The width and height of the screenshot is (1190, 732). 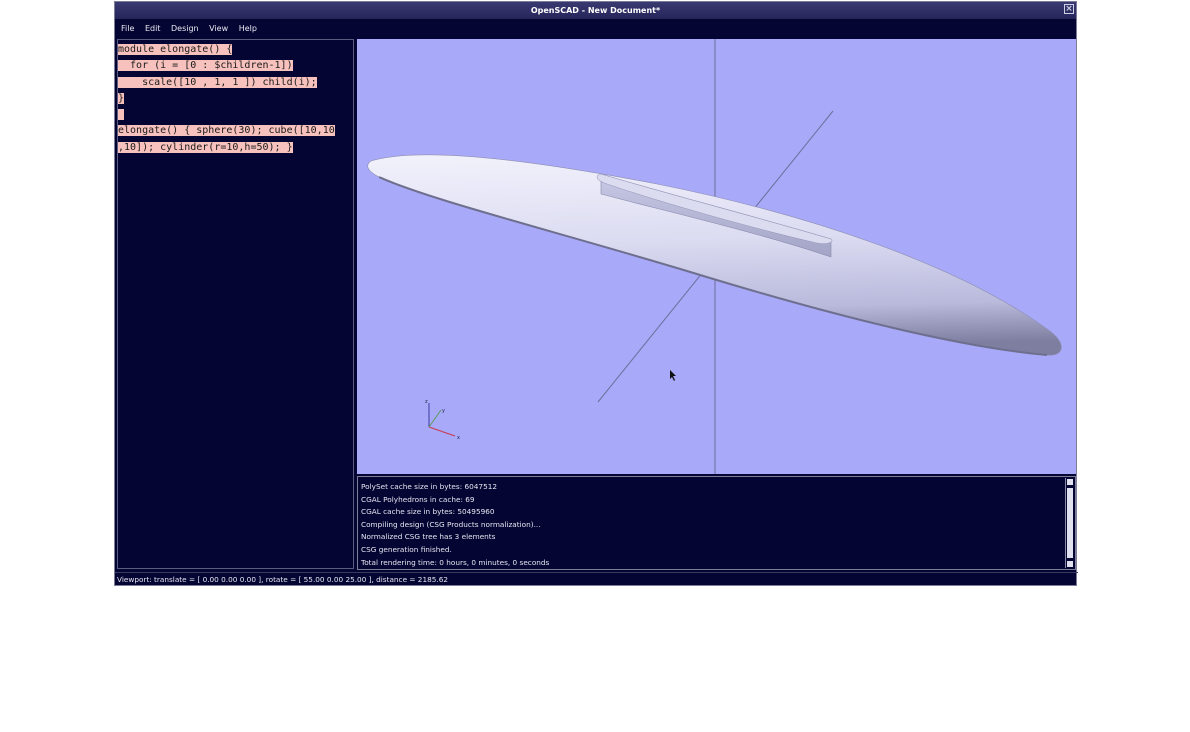 I want to click on code-line: ,10]); cylinder(r=10,h=50); }, so click(x=205, y=147).